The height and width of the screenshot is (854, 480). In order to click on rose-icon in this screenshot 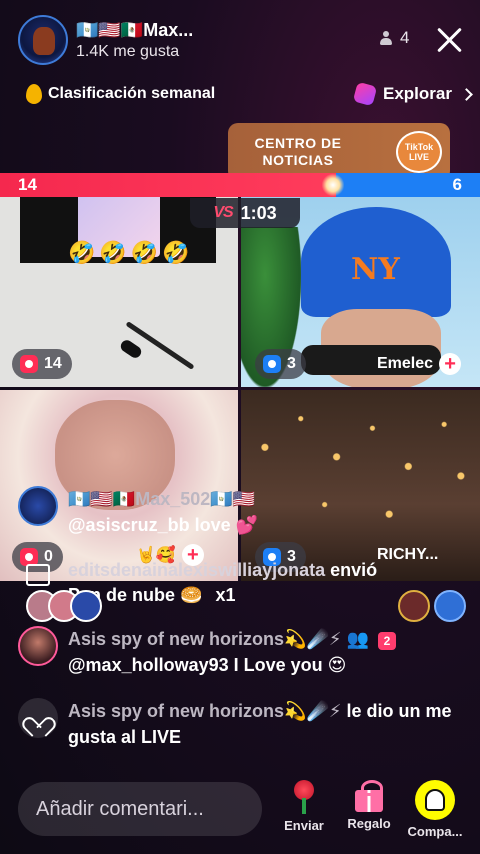, I will do `click(304, 797)`.